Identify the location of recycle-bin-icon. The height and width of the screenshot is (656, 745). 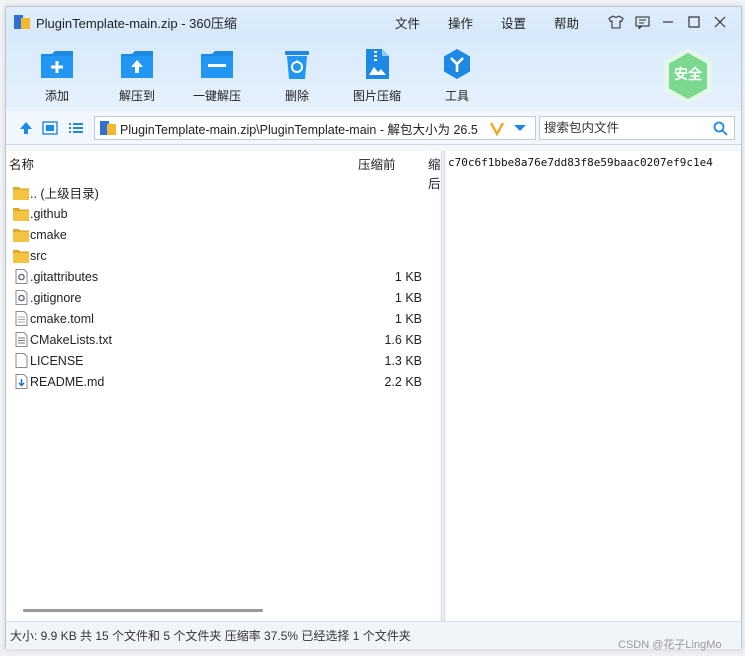
(297, 64).